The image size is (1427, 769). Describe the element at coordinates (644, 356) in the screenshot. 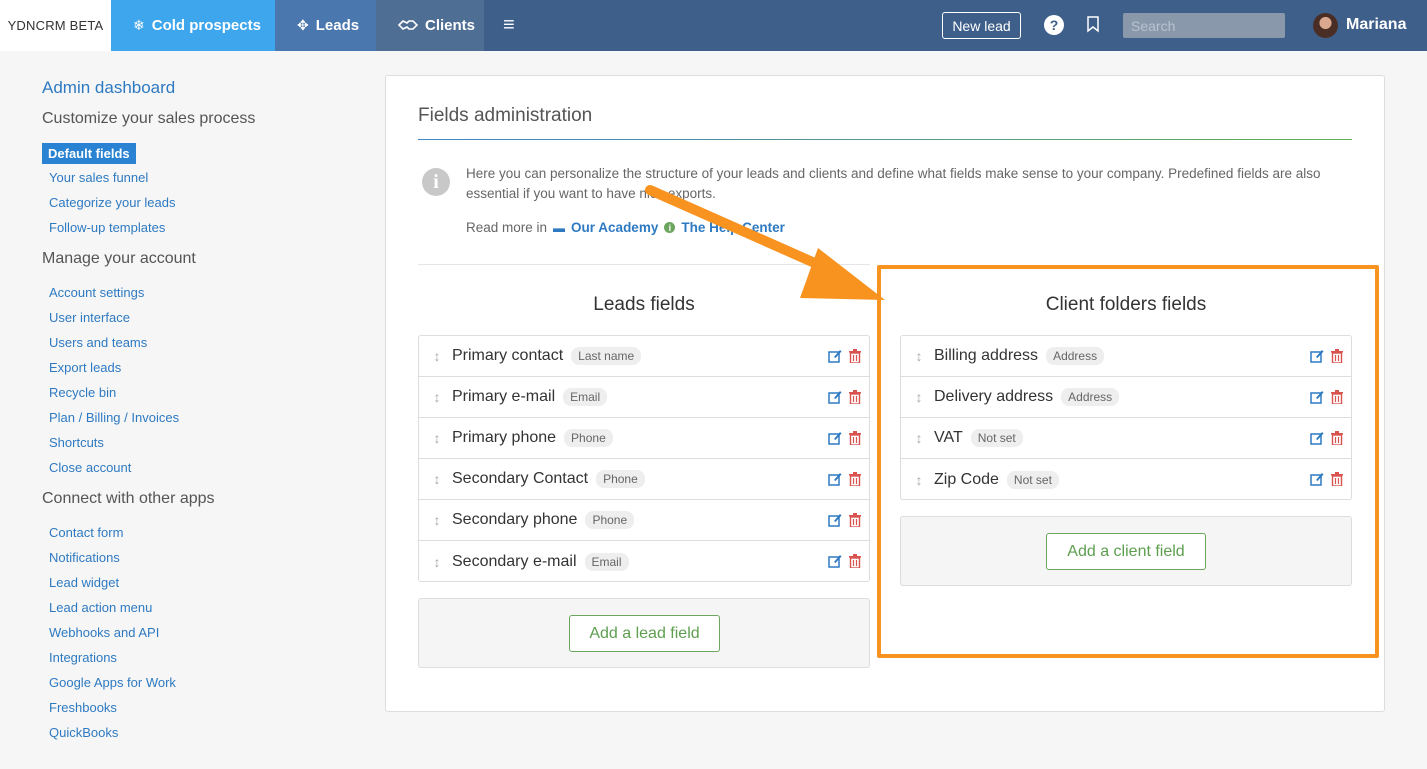

I see `list-item: ↕ Primary contact Last name` at that location.